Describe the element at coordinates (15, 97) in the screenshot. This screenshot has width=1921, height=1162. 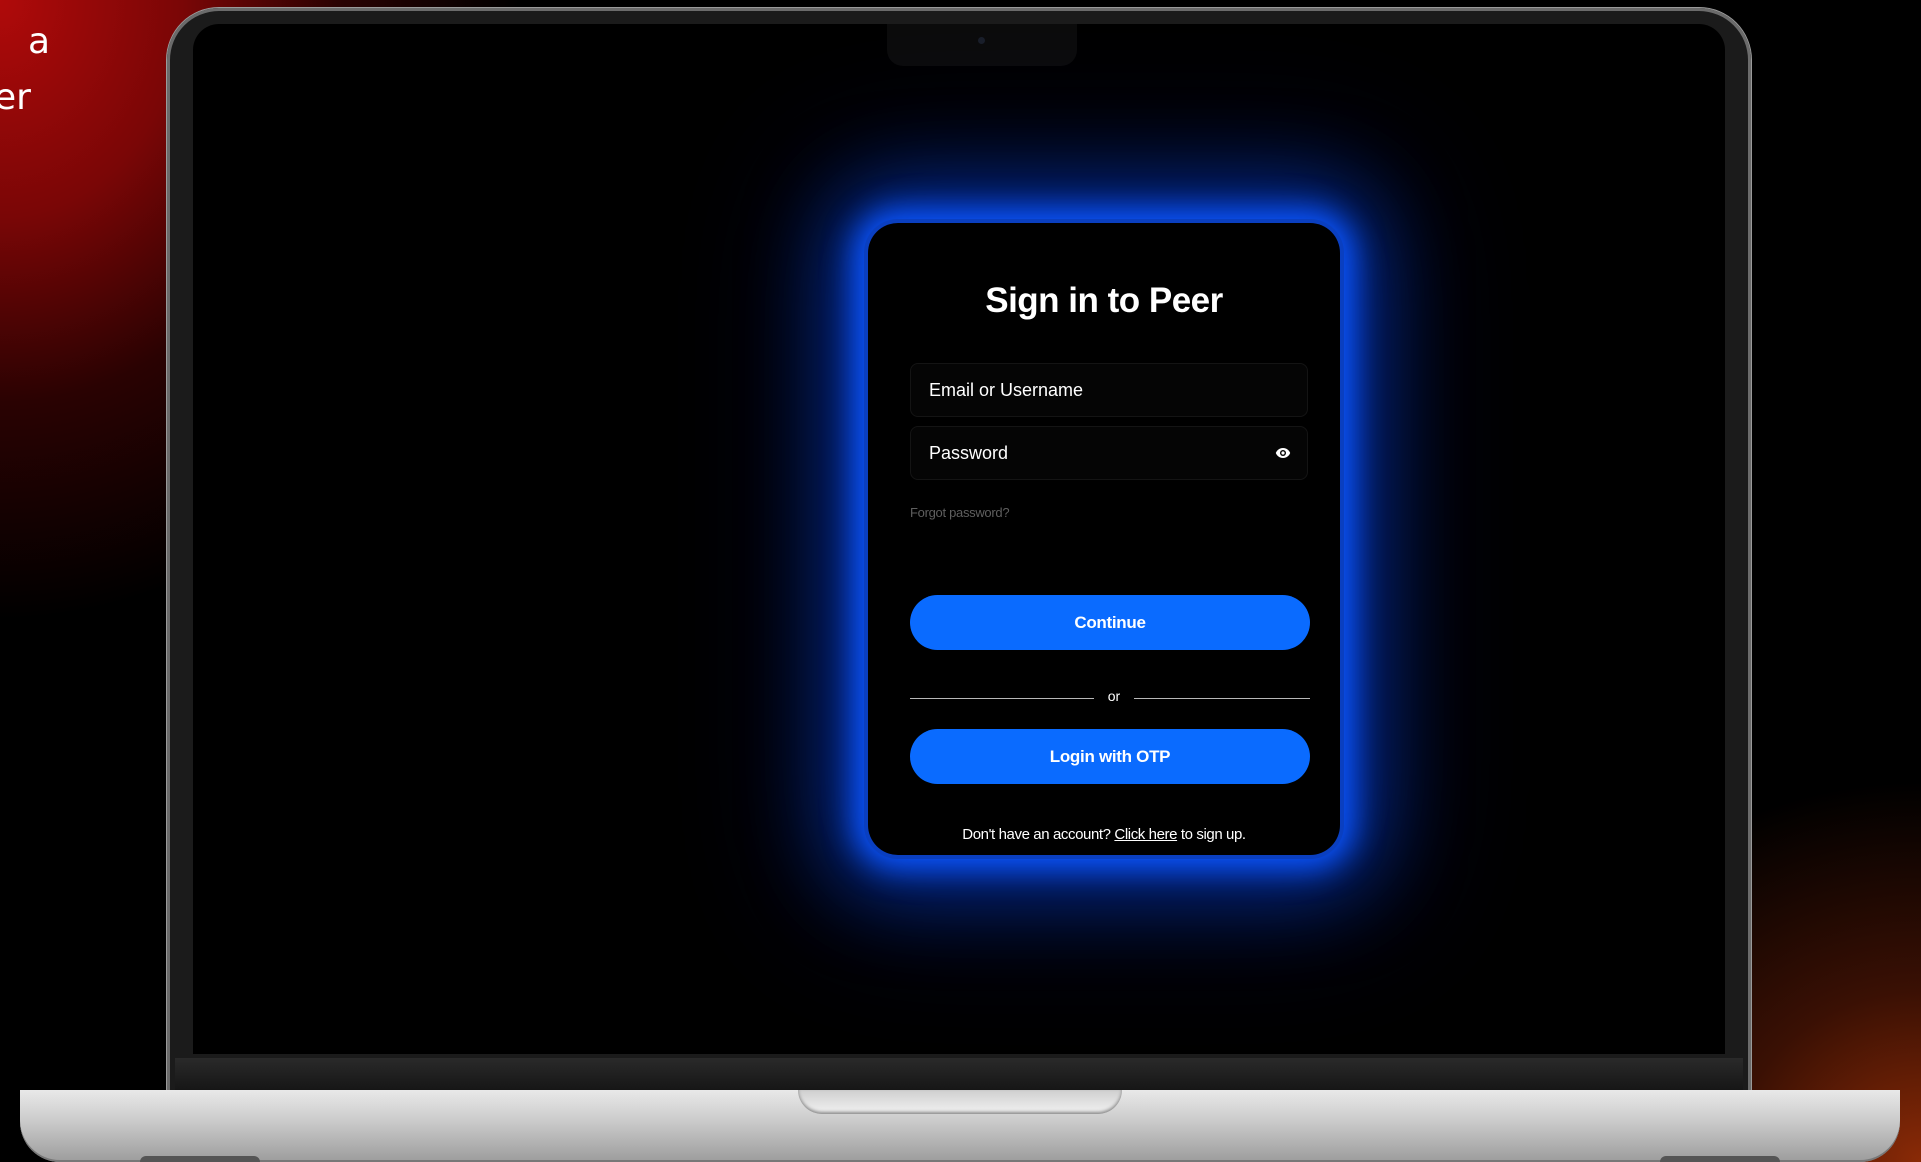
I see `side-text-line-2: er` at that location.